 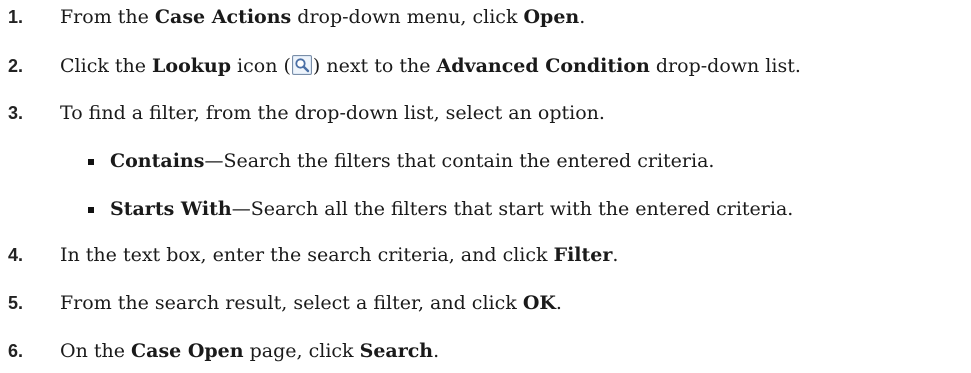 What do you see at coordinates (301, 64) in the screenshot?
I see `lookup-magnifier-icon` at bounding box center [301, 64].